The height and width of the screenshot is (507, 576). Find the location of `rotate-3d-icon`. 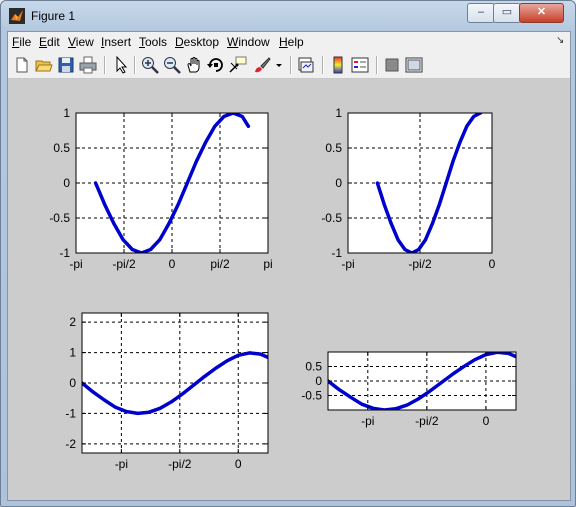

rotate-3d-icon is located at coordinates (216, 65).